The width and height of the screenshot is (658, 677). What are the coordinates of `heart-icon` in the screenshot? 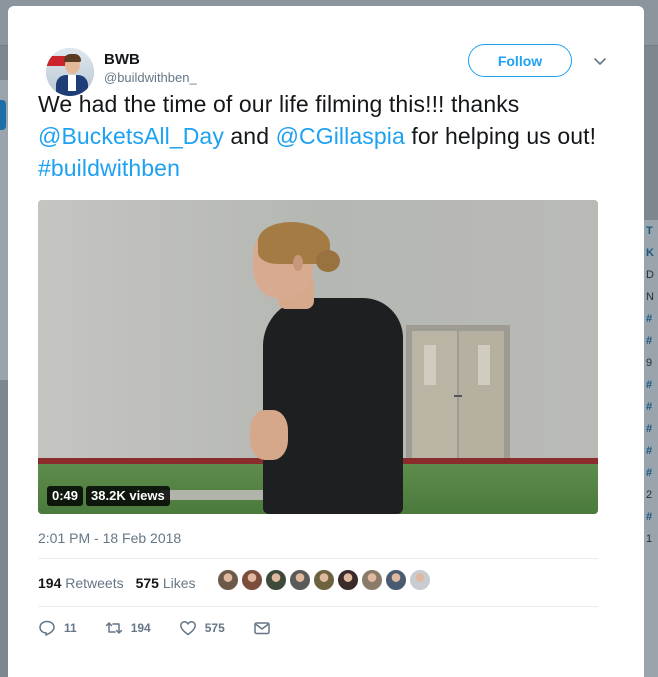 It's located at (187, 628).